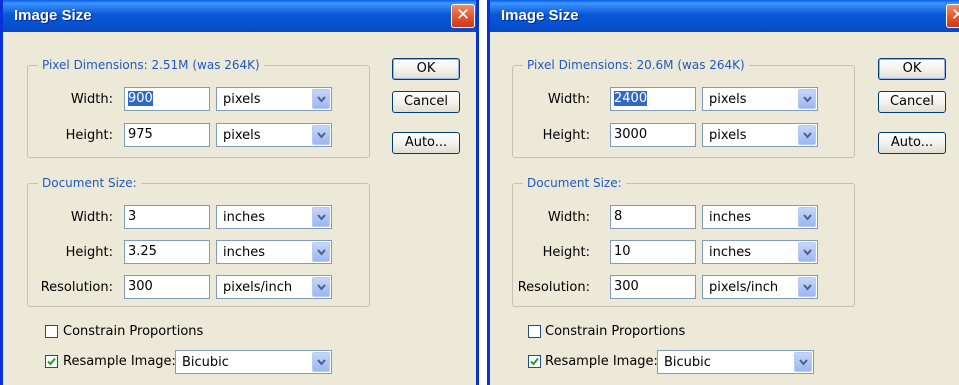 This screenshot has height=385, width=959. Describe the element at coordinates (167, 135) in the screenshot. I see `pixel-height-input: 975` at that location.